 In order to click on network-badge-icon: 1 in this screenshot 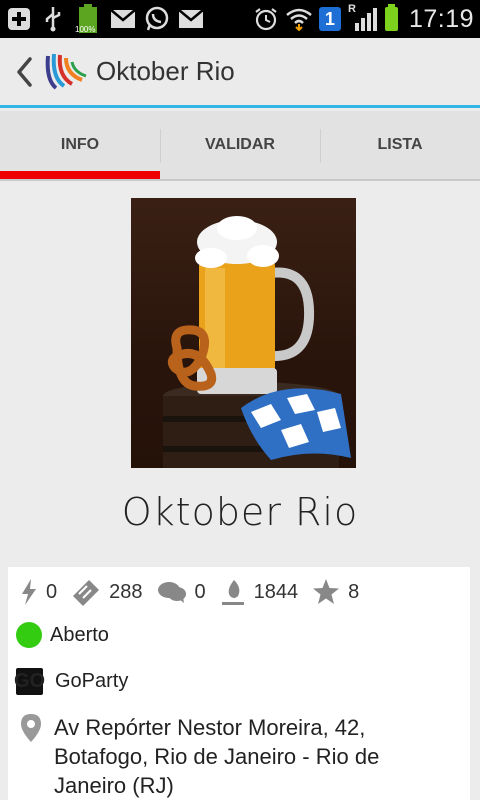, I will do `click(329, 19)`.